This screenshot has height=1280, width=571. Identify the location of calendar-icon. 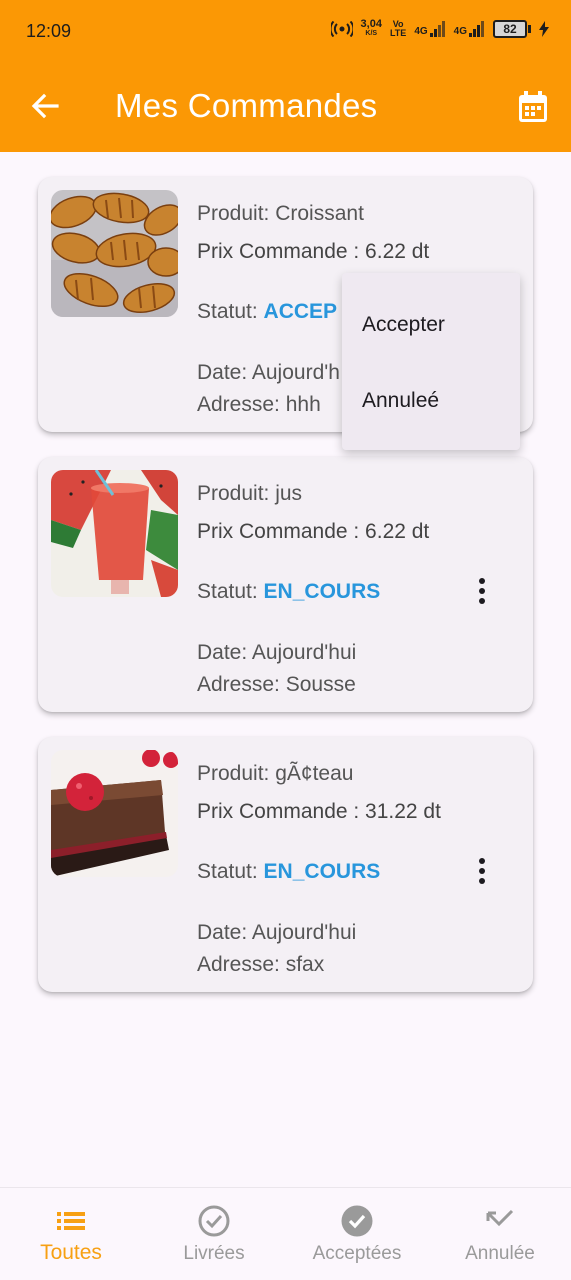
(533, 107).